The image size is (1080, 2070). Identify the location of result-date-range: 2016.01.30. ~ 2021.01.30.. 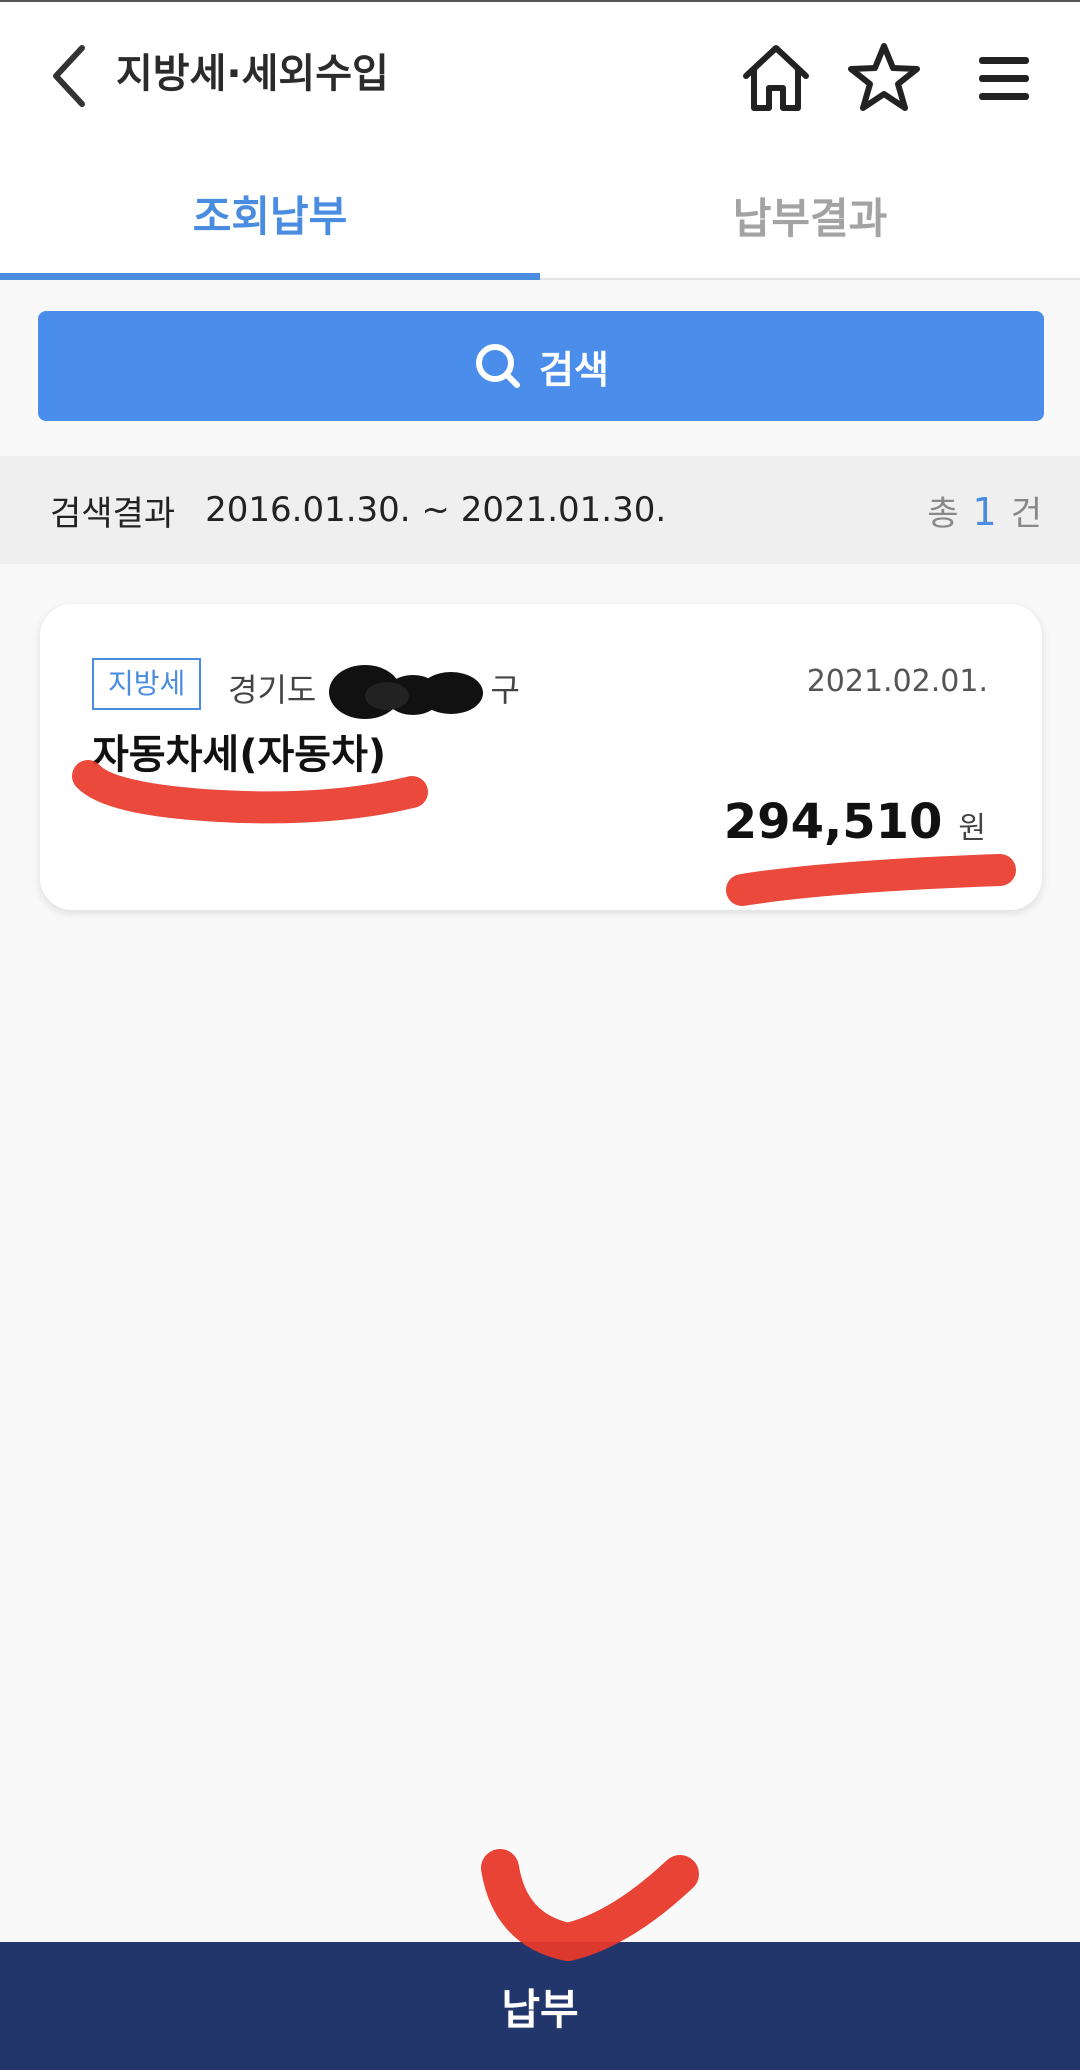
(436, 510).